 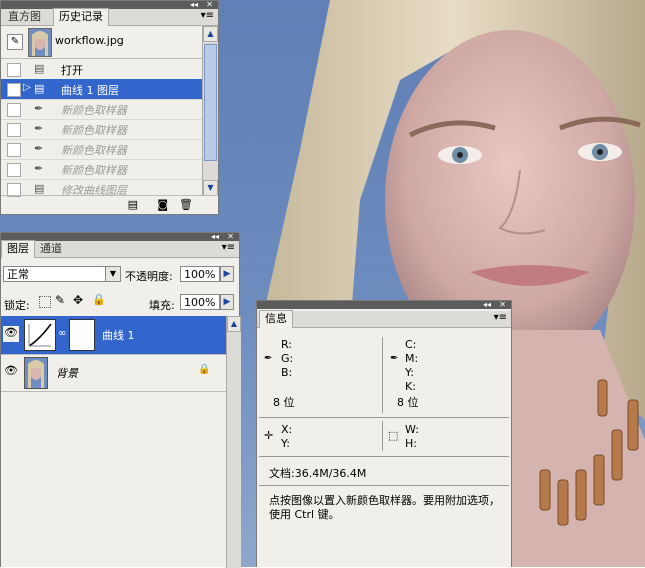 What do you see at coordinates (36, 373) in the screenshot?
I see `layer-thumbnail` at bounding box center [36, 373].